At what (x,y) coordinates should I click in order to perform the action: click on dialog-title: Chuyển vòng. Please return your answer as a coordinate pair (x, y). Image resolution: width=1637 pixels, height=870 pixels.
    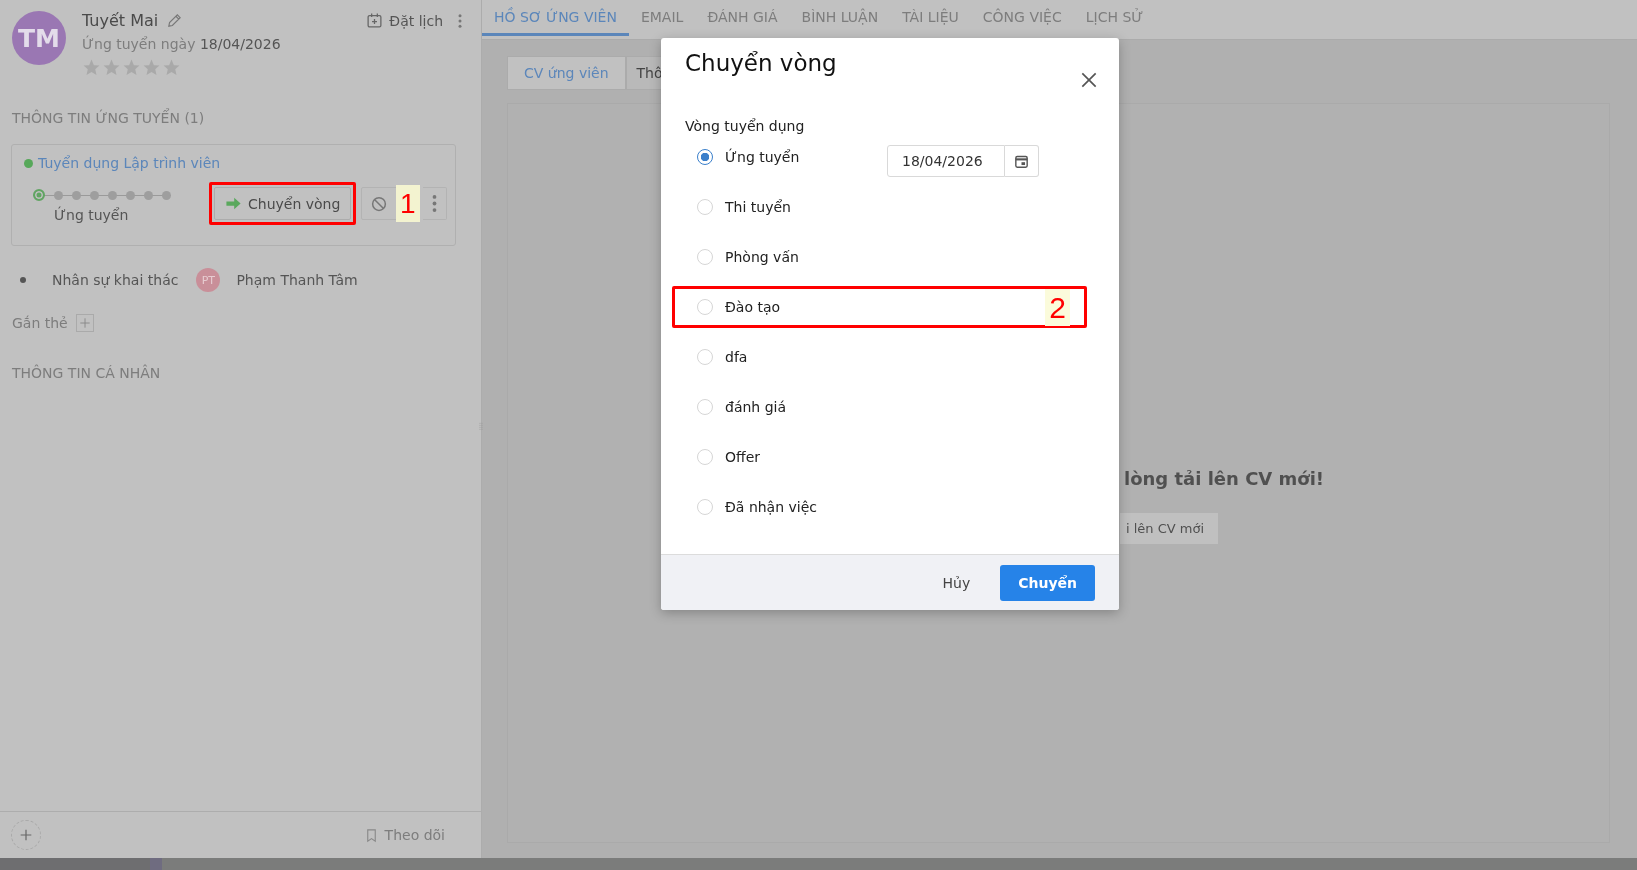
    Looking at the image, I should click on (761, 64).